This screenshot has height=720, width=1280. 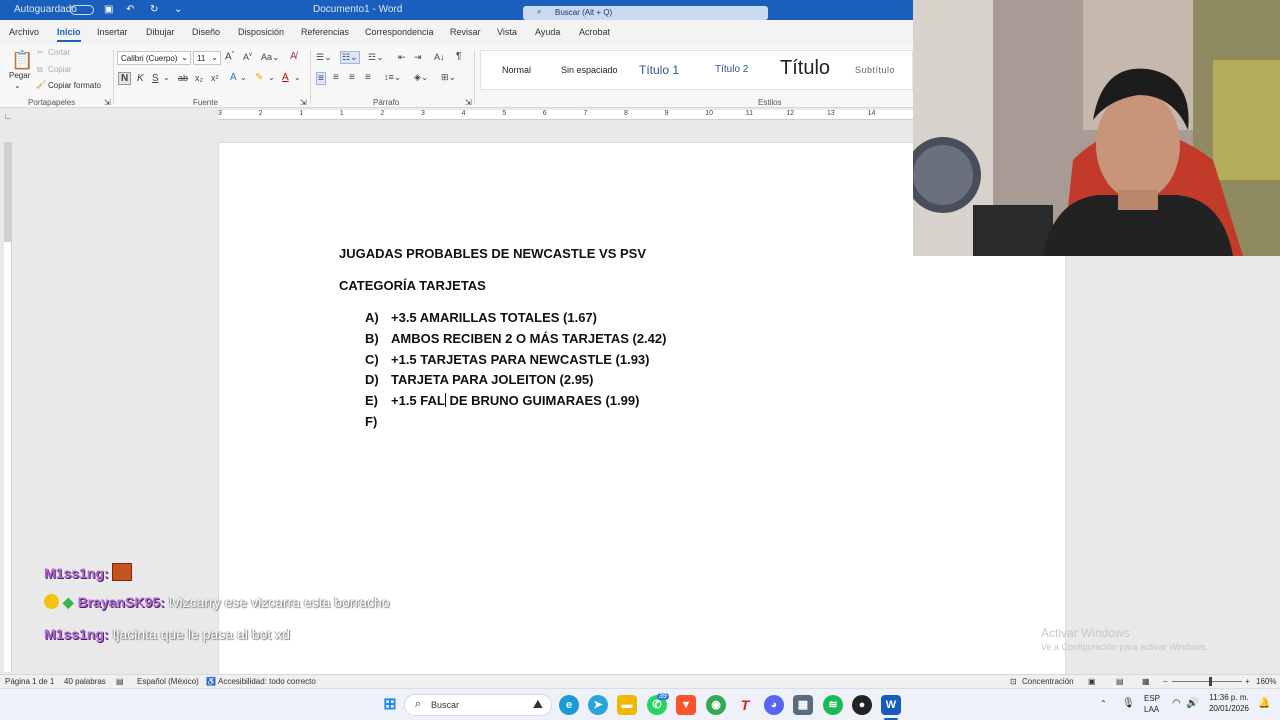 What do you see at coordinates (154, 9) in the screenshot?
I see `redo-icon: ↻` at bounding box center [154, 9].